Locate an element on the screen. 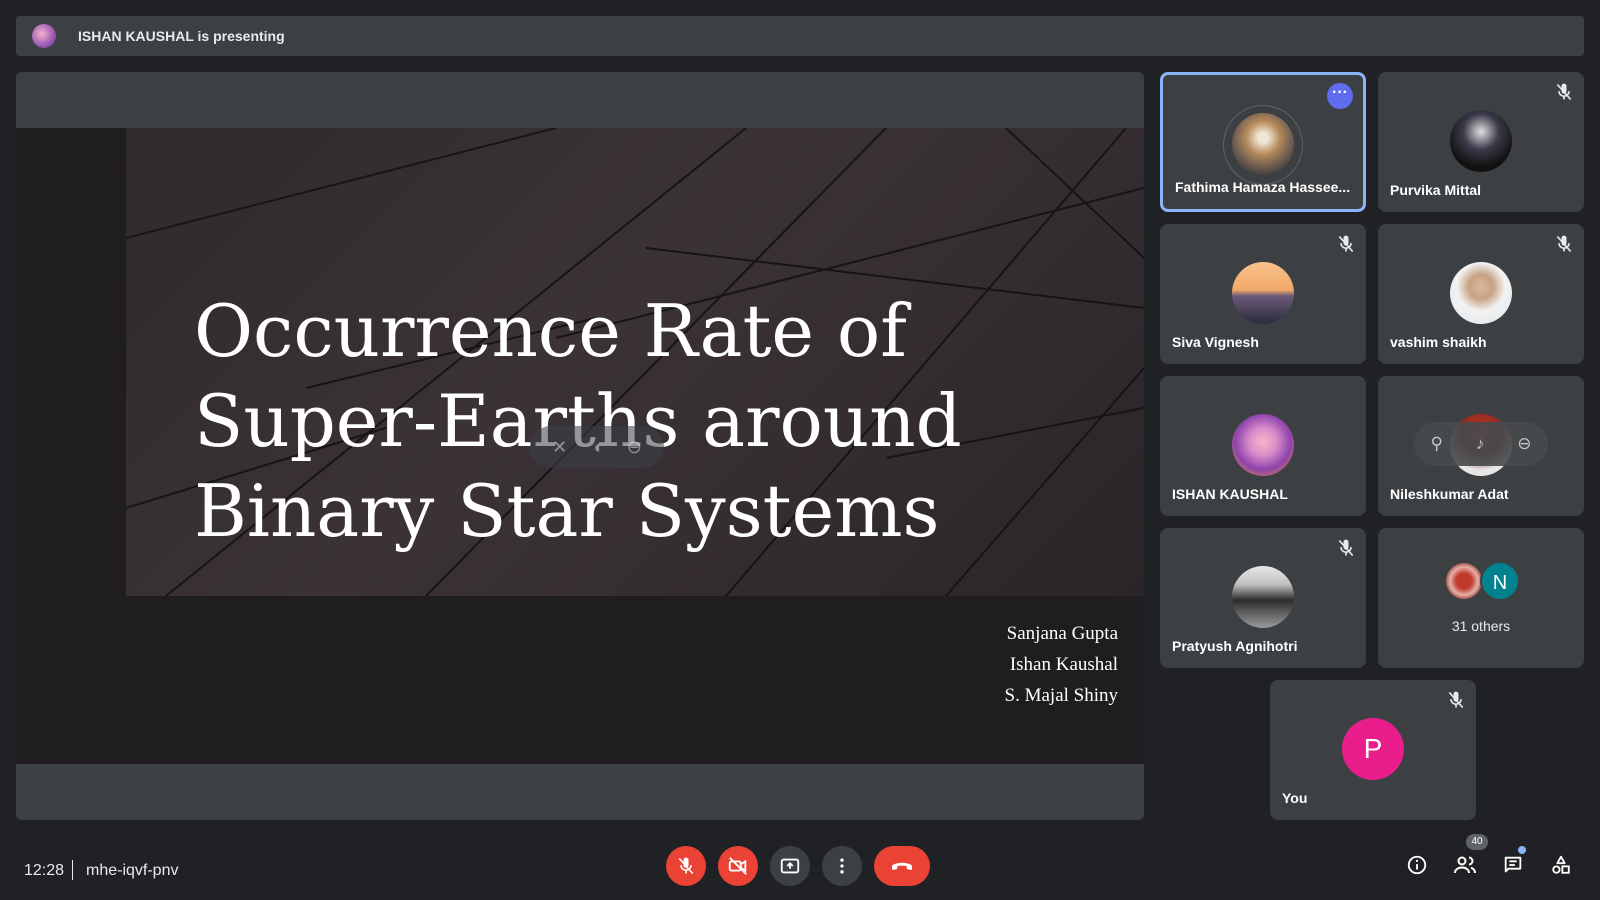 The width and height of the screenshot is (1600, 900). participant-name: Siva Vignesh is located at coordinates (1215, 342).